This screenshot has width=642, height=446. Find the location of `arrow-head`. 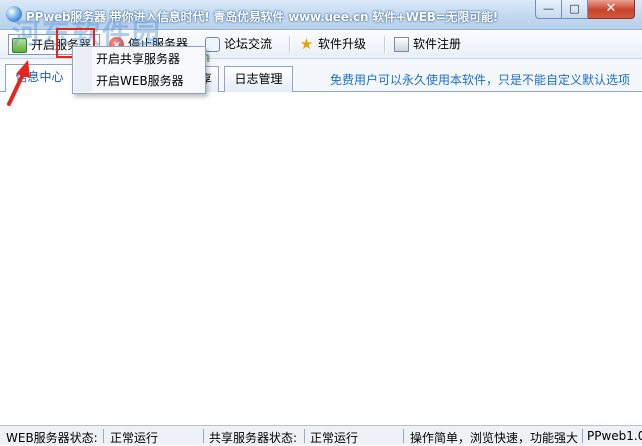

arrow-head is located at coordinates (23, 69).